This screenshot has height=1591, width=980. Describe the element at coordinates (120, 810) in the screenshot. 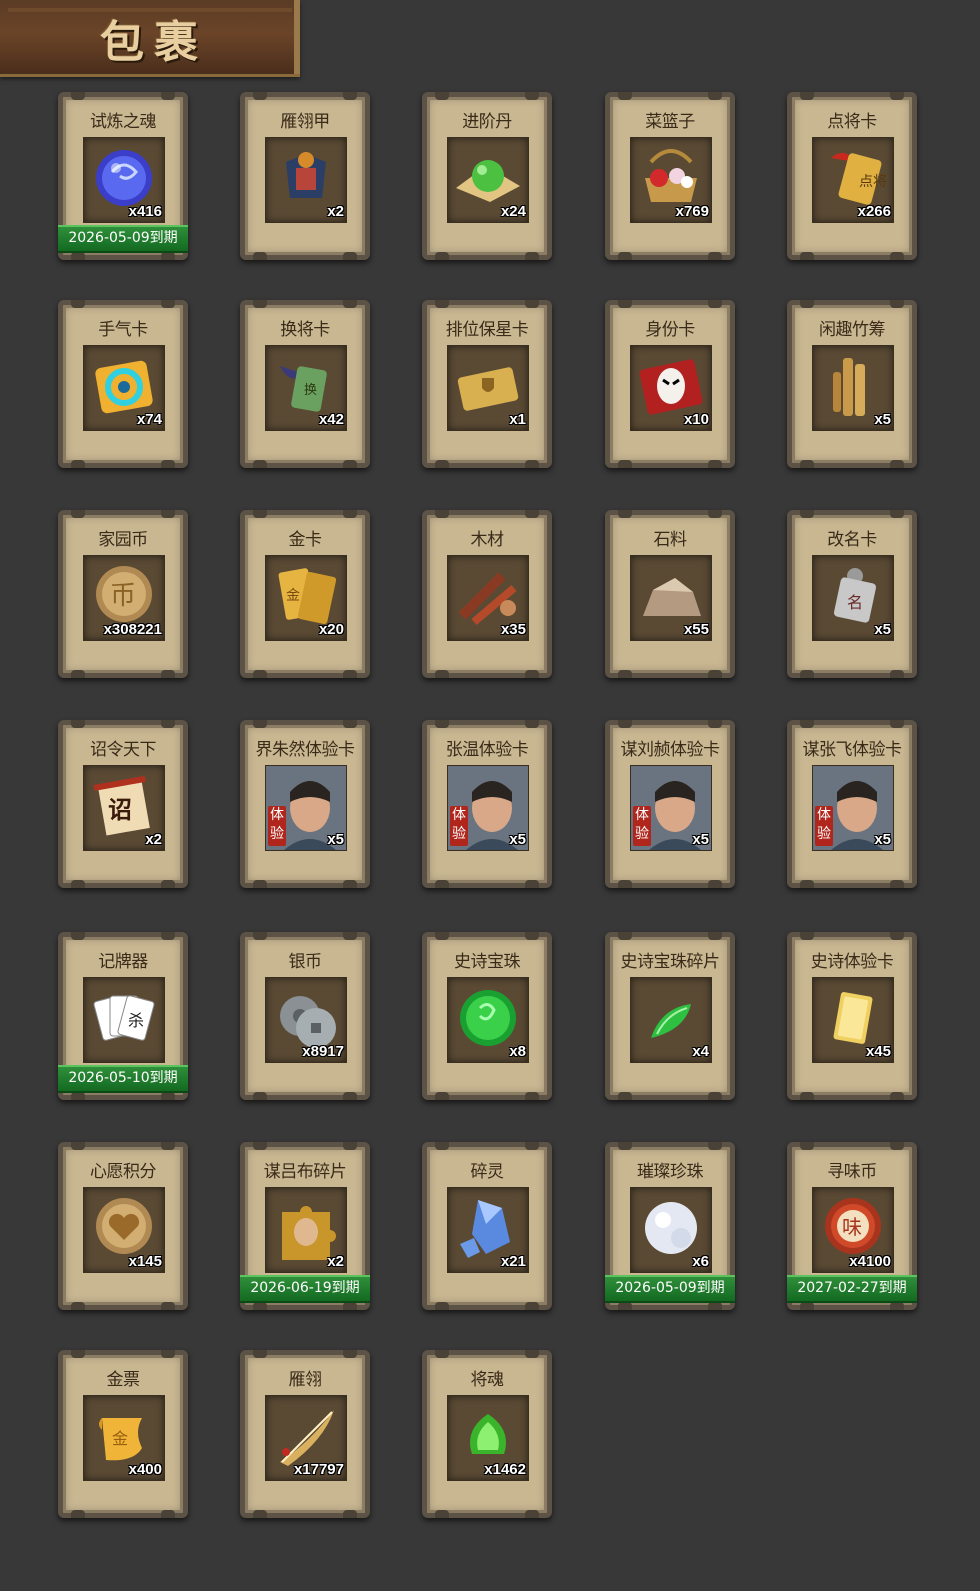

I see `svg-text: 诏` at that location.